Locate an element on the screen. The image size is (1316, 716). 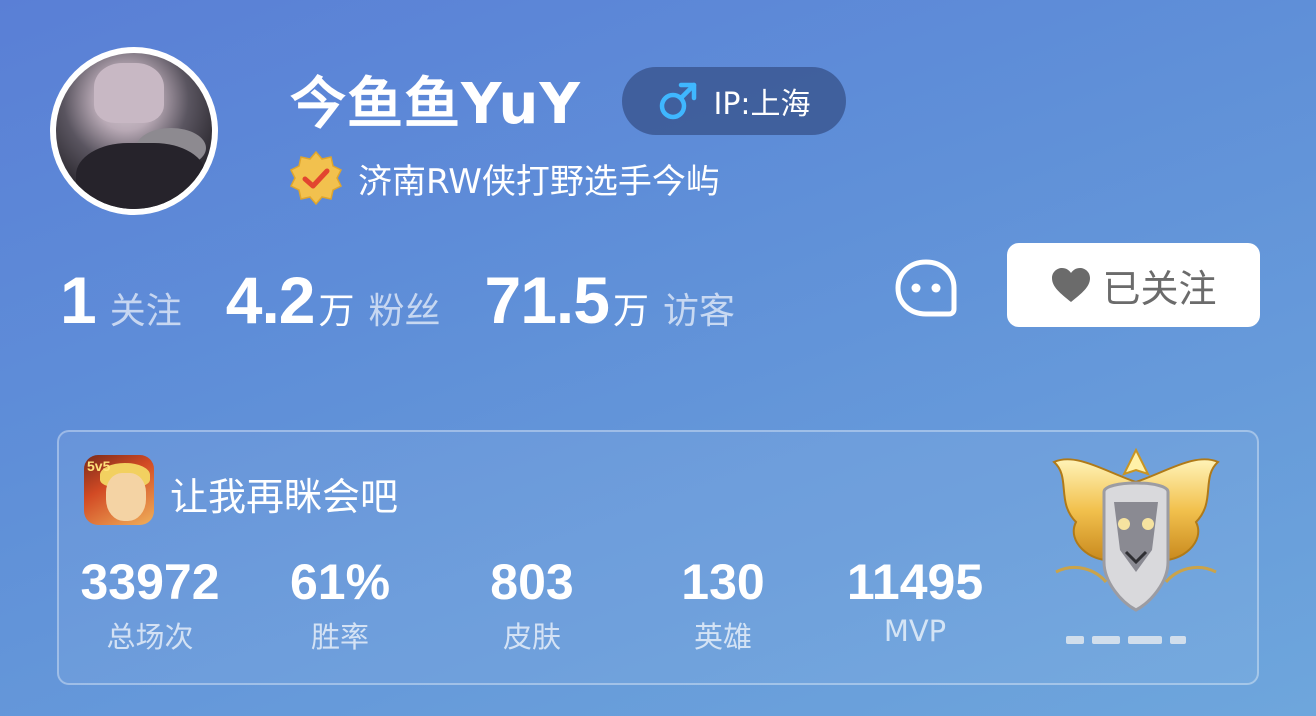
follow-button: 已关注 is located at coordinates (1133, 285).